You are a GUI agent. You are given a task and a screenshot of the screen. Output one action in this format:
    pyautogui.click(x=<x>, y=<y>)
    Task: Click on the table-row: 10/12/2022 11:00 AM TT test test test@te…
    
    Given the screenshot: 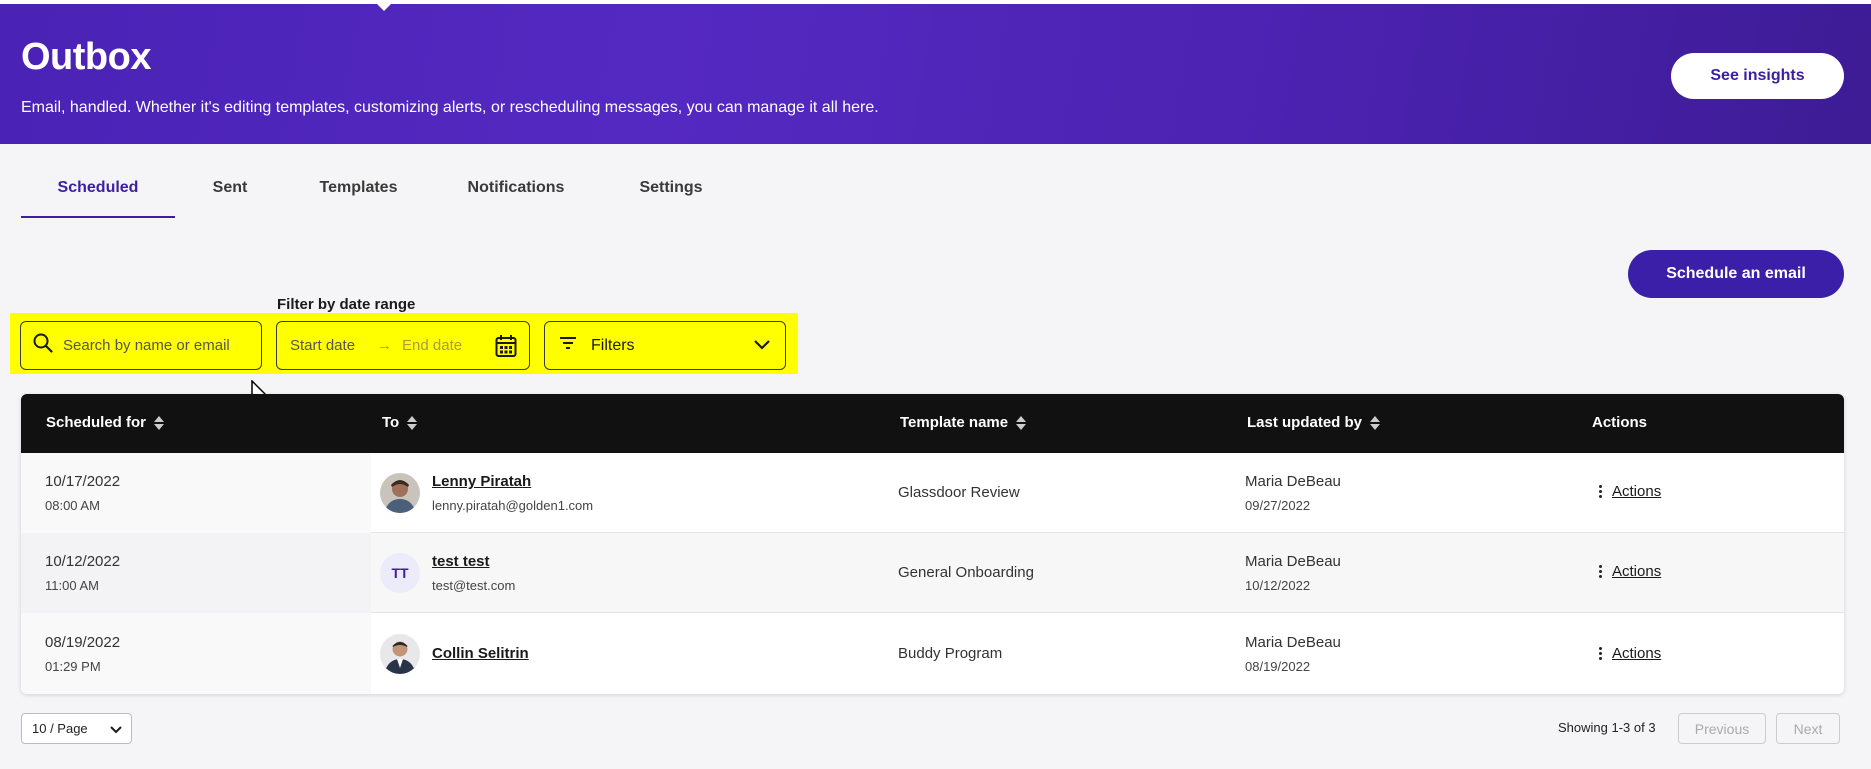 What is the action you would take?
    pyautogui.click(x=932, y=573)
    